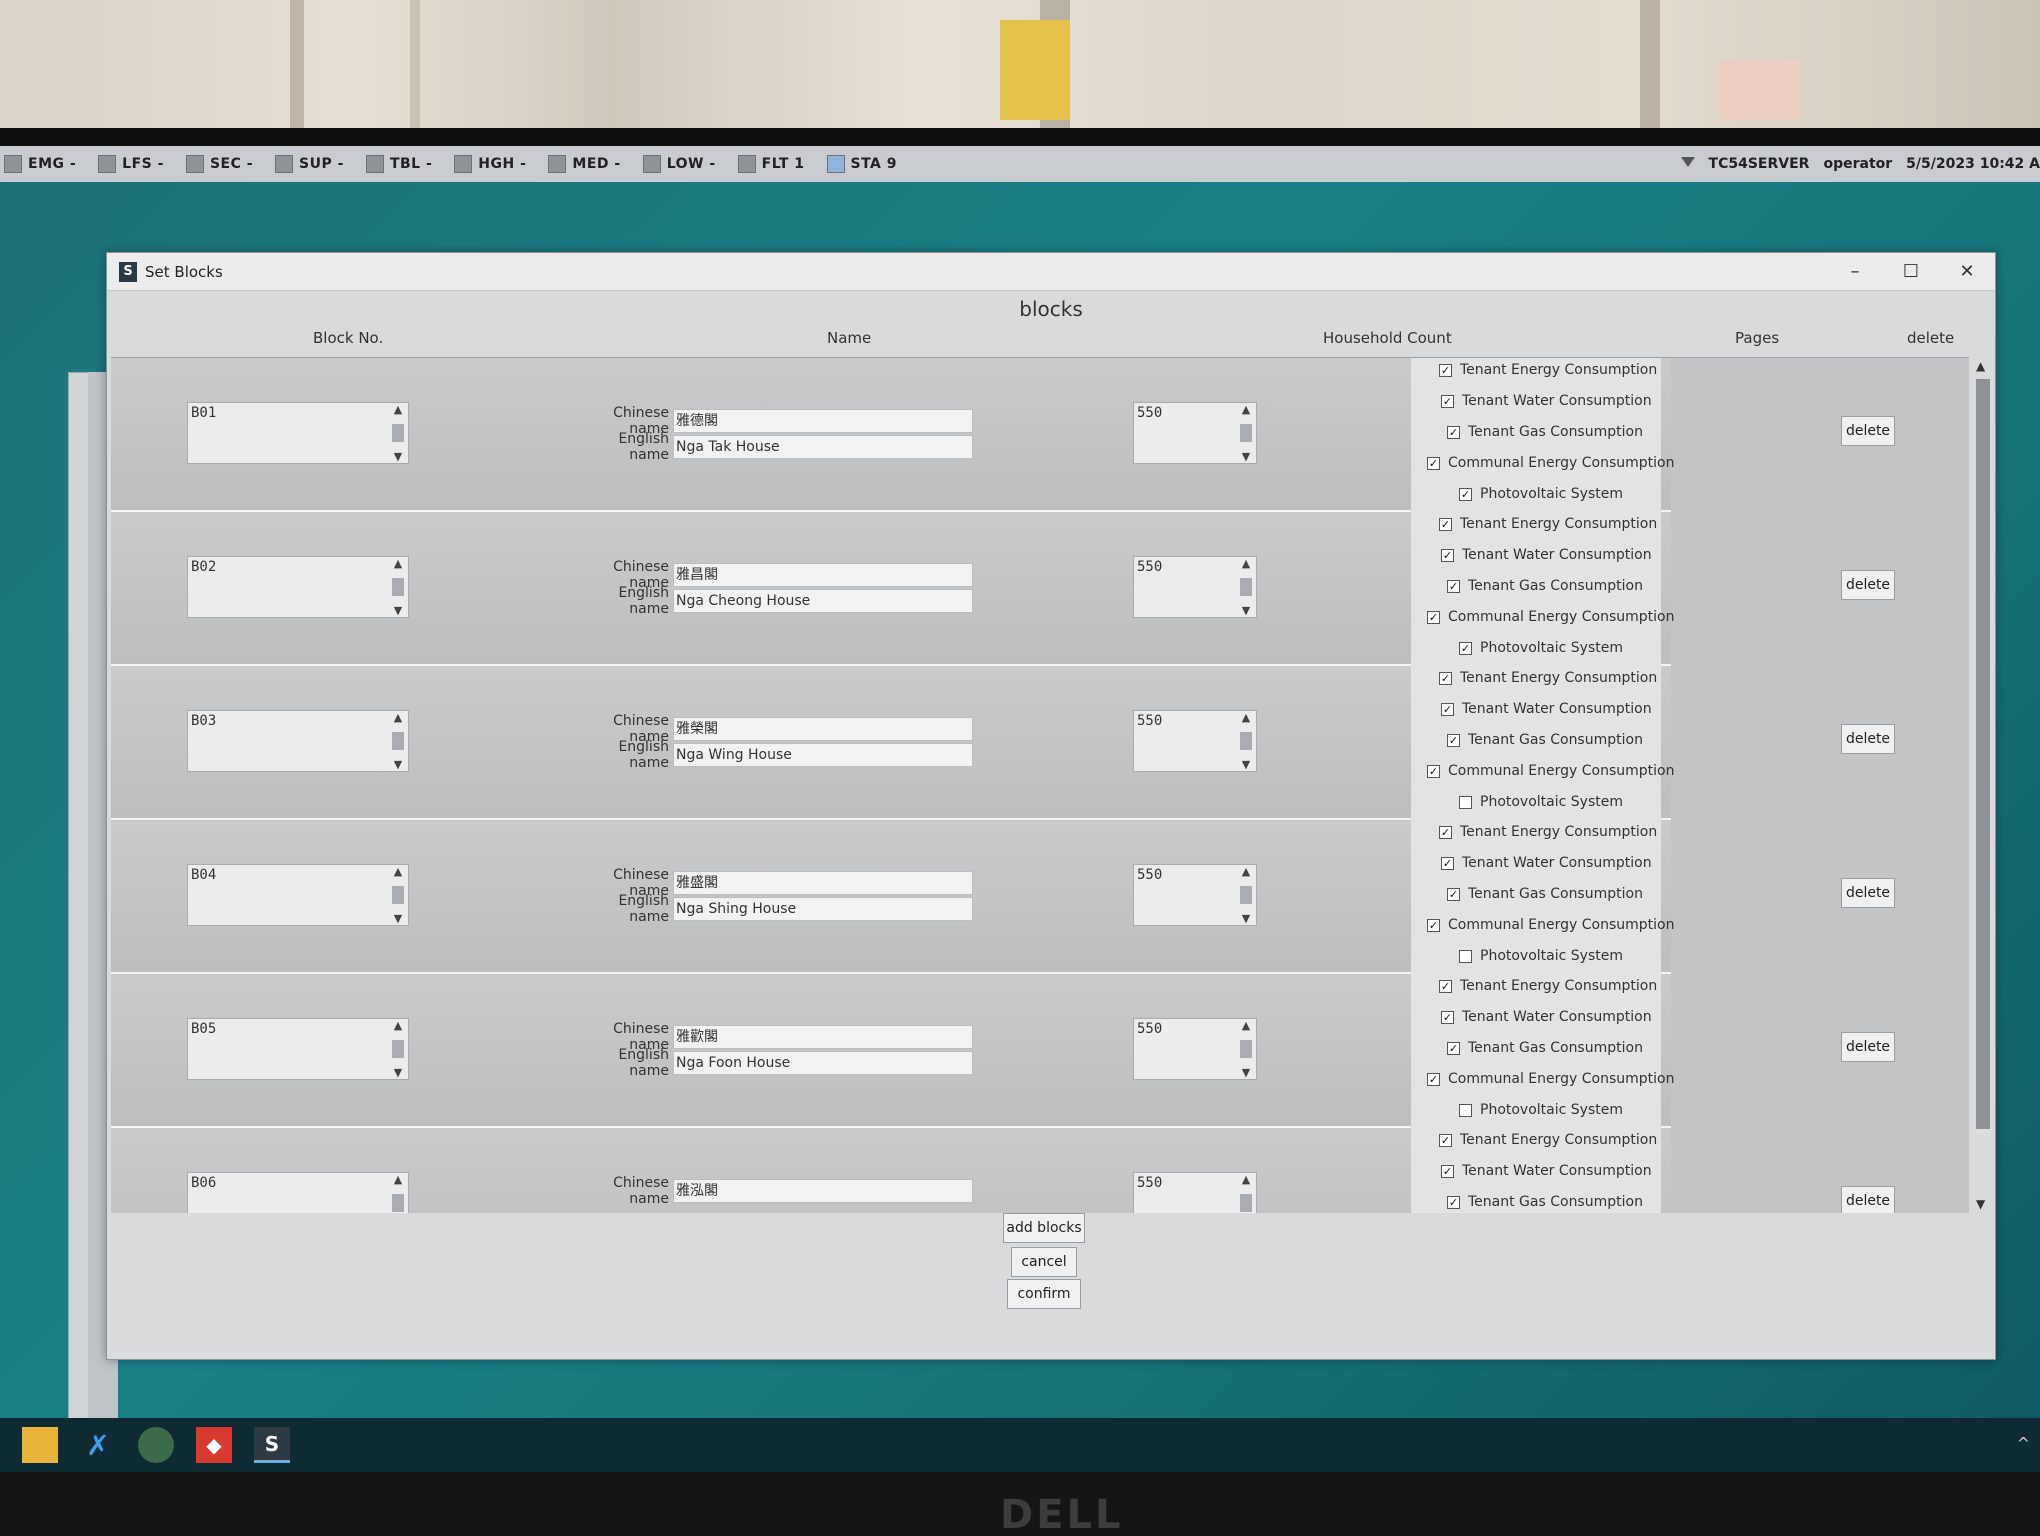 This screenshot has width=2040, height=1536. Describe the element at coordinates (219, 164) in the screenshot. I see `status-sec: SEC -` at that location.